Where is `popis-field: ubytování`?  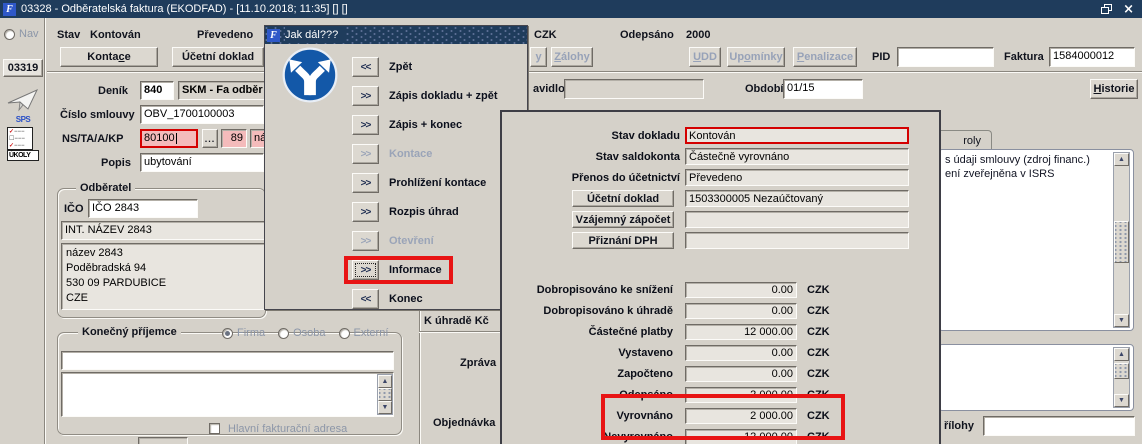 popis-field: ubytování is located at coordinates (202, 162).